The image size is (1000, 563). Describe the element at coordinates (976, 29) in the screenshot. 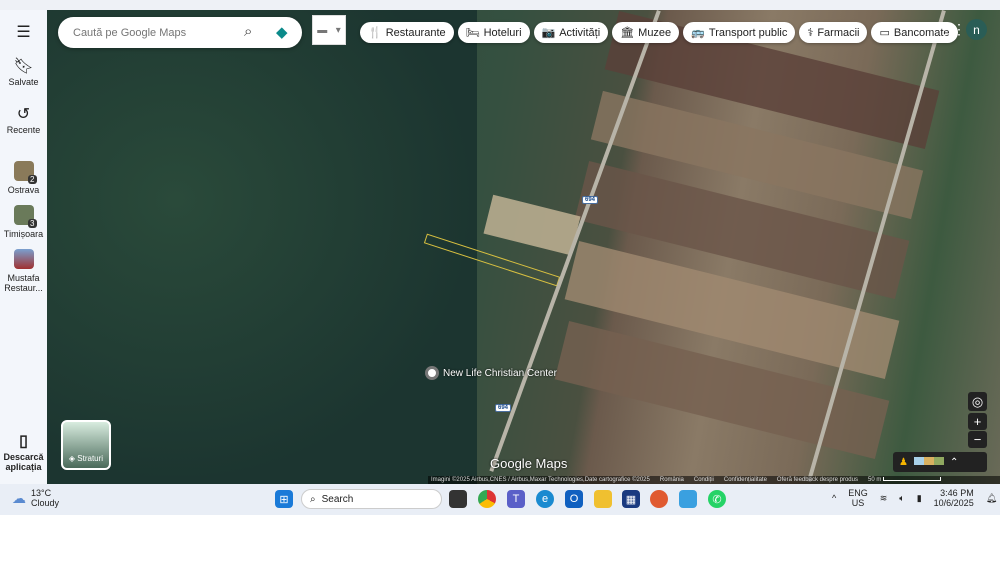

I see `avatar: n` at that location.